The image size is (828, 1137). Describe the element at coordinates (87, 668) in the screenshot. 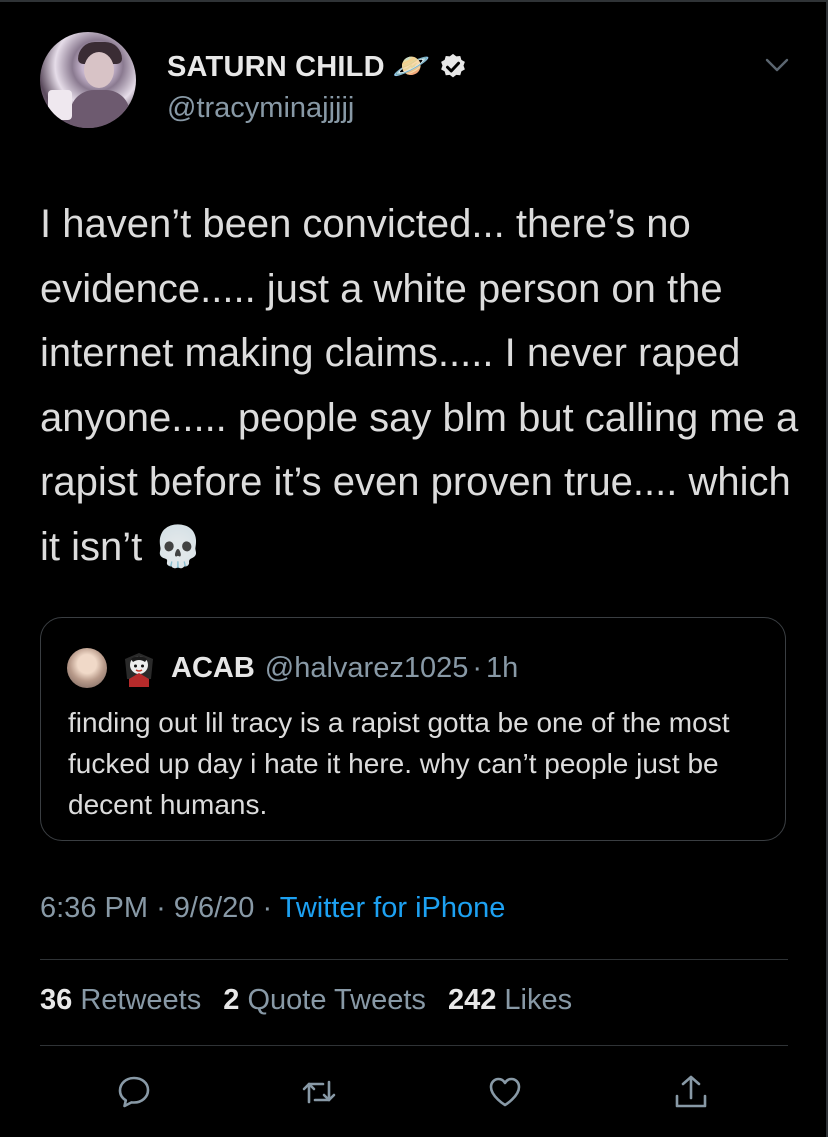

I see `quoted-avatar` at that location.